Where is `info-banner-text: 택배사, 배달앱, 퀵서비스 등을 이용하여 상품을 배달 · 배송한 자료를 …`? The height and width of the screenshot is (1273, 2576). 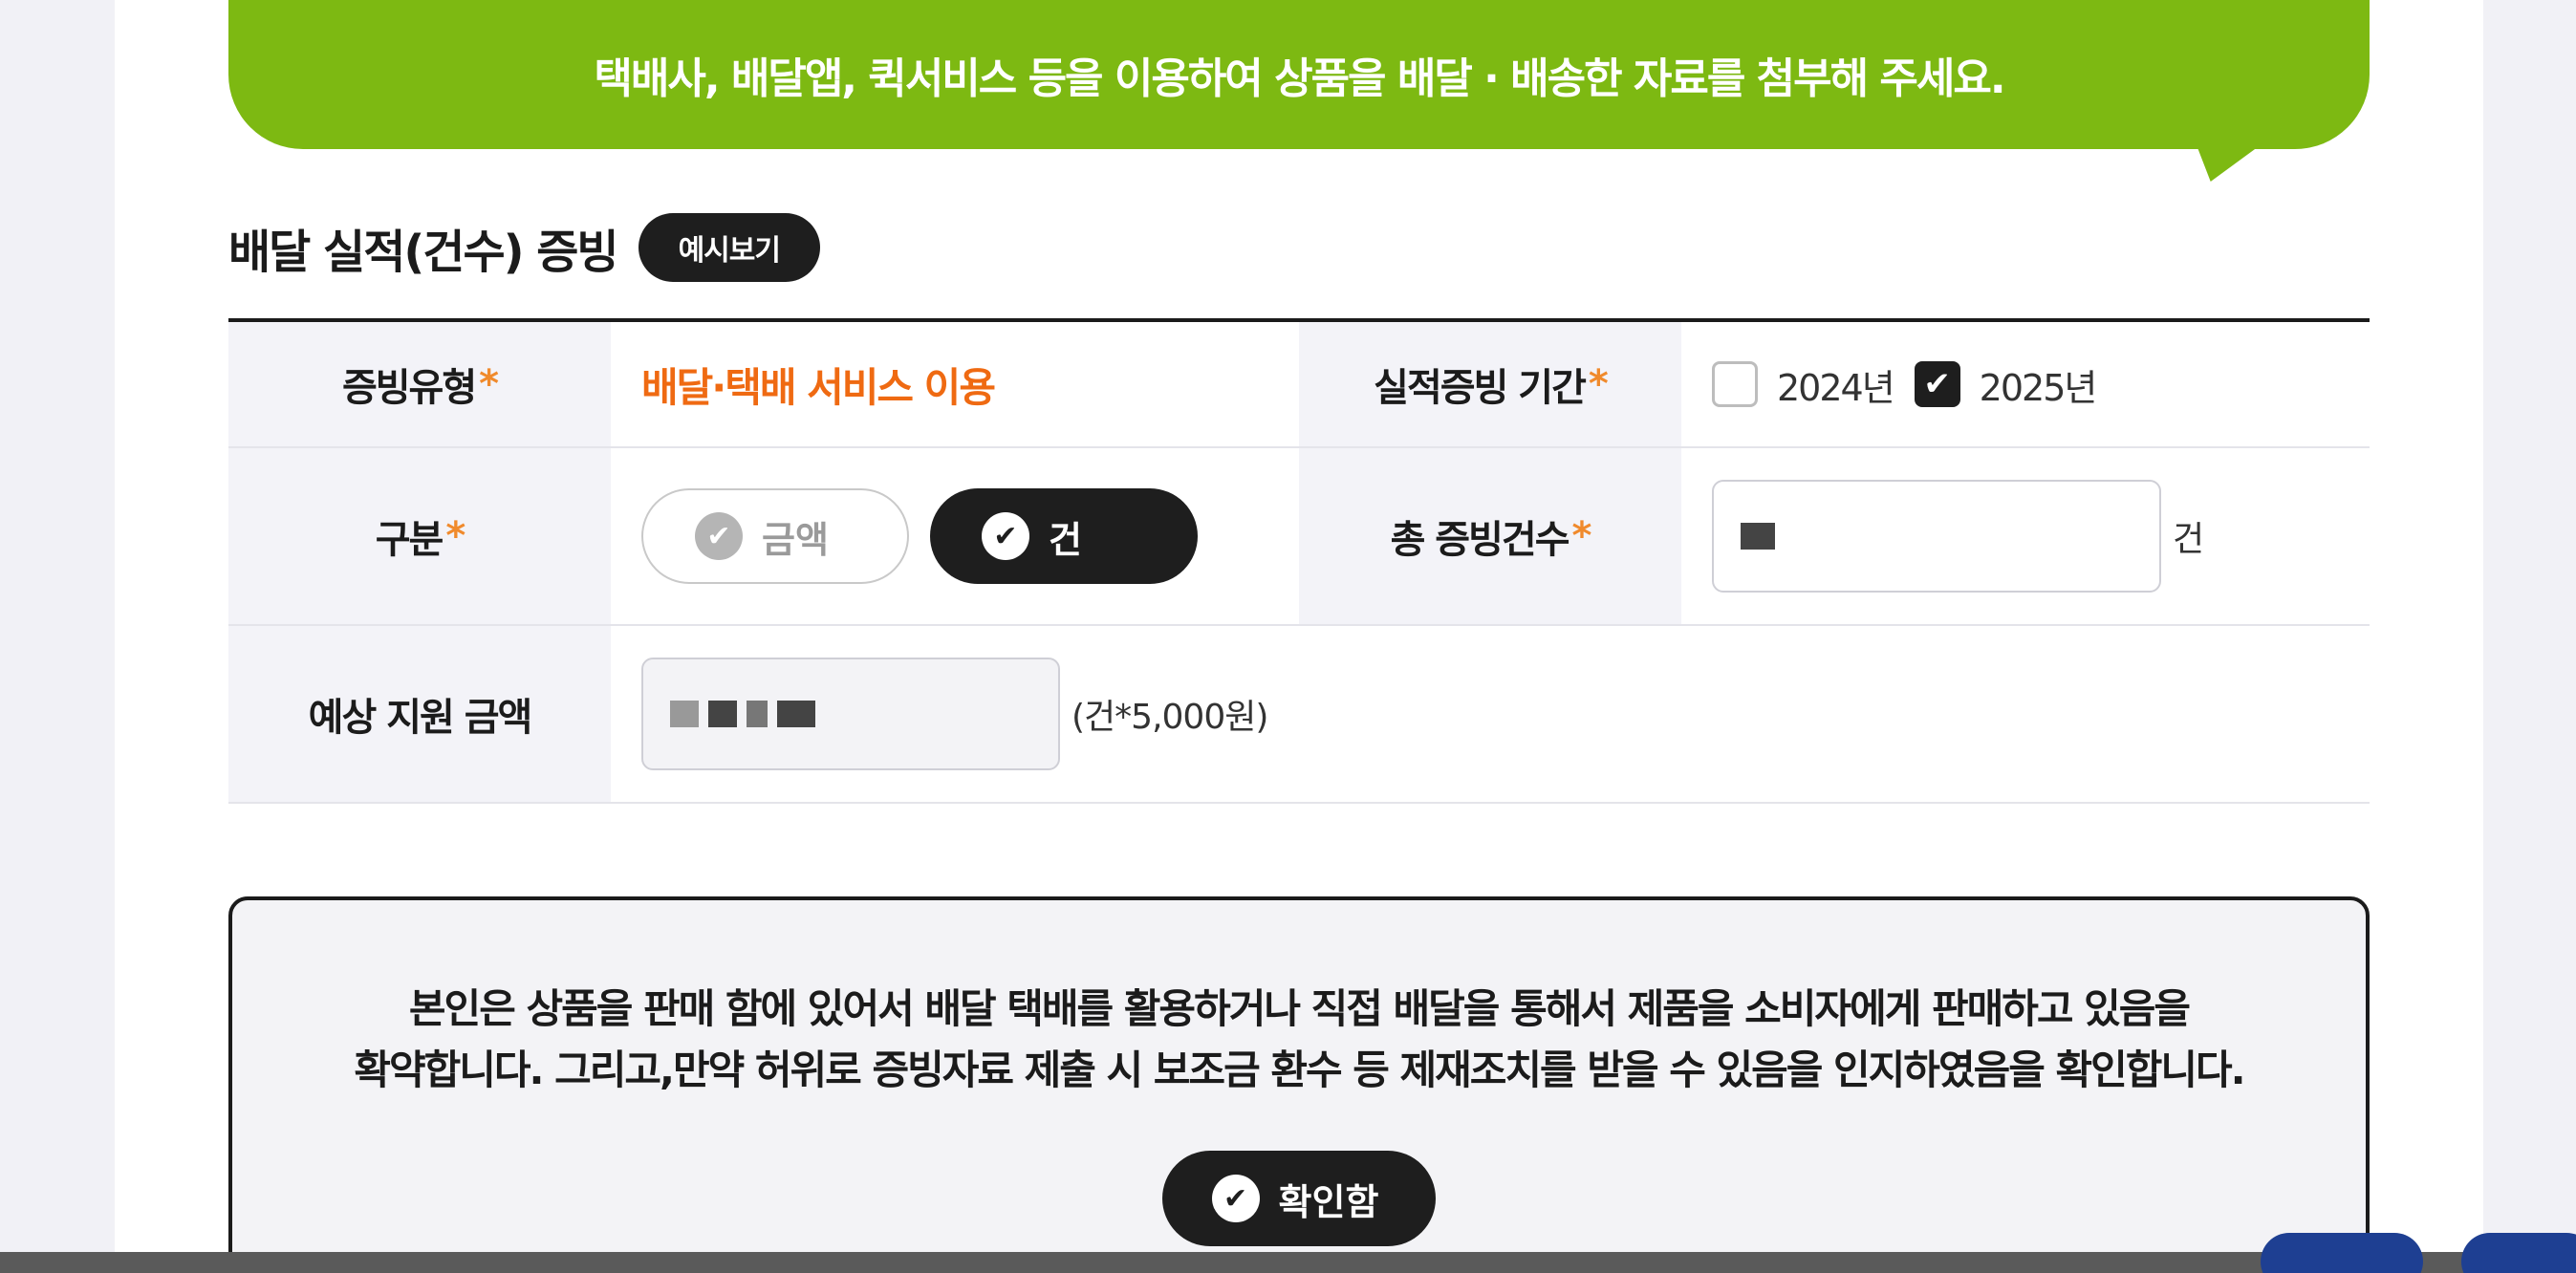
info-banner-text: 택배사, 배달앱, 퀵서비스 등을 이용하여 상품을 배달 · 배송한 자료를 … is located at coordinates (1299, 78).